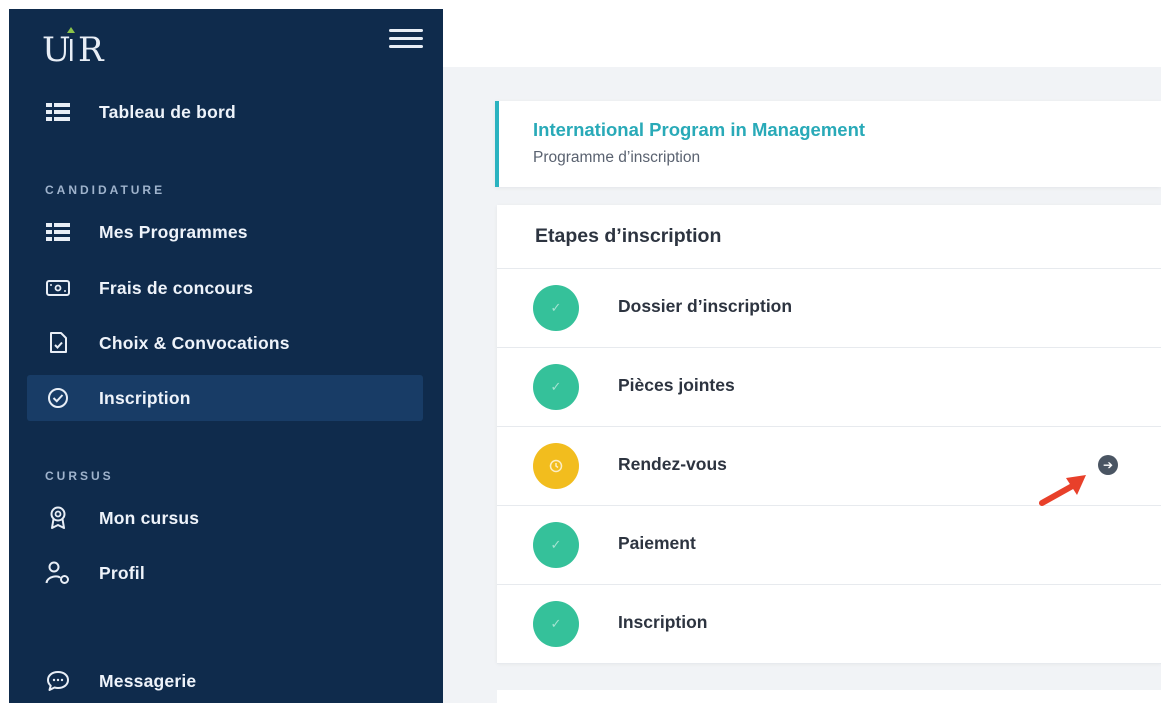 Image resolution: width=1161 pixels, height=704 pixels. What do you see at coordinates (829, 237) in the screenshot?
I see `steps-header: Etapes d’inscription` at bounding box center [829, 237].